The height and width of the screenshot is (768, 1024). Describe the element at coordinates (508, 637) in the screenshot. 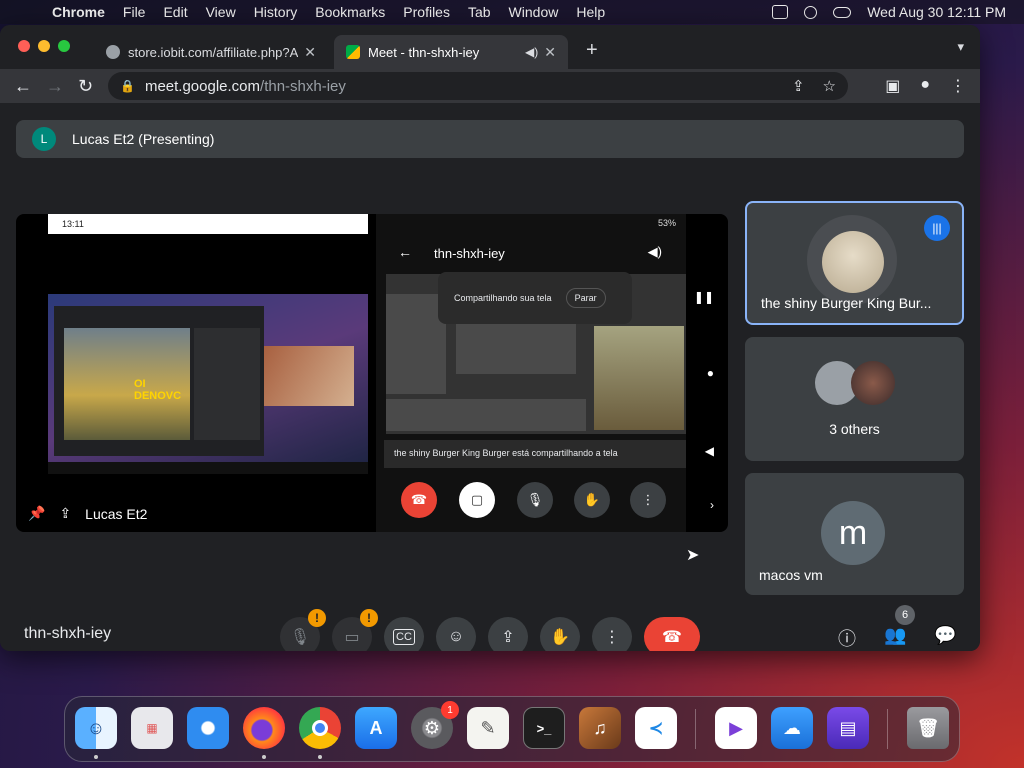

I see `present-screen-icon: ⇪` at that location.